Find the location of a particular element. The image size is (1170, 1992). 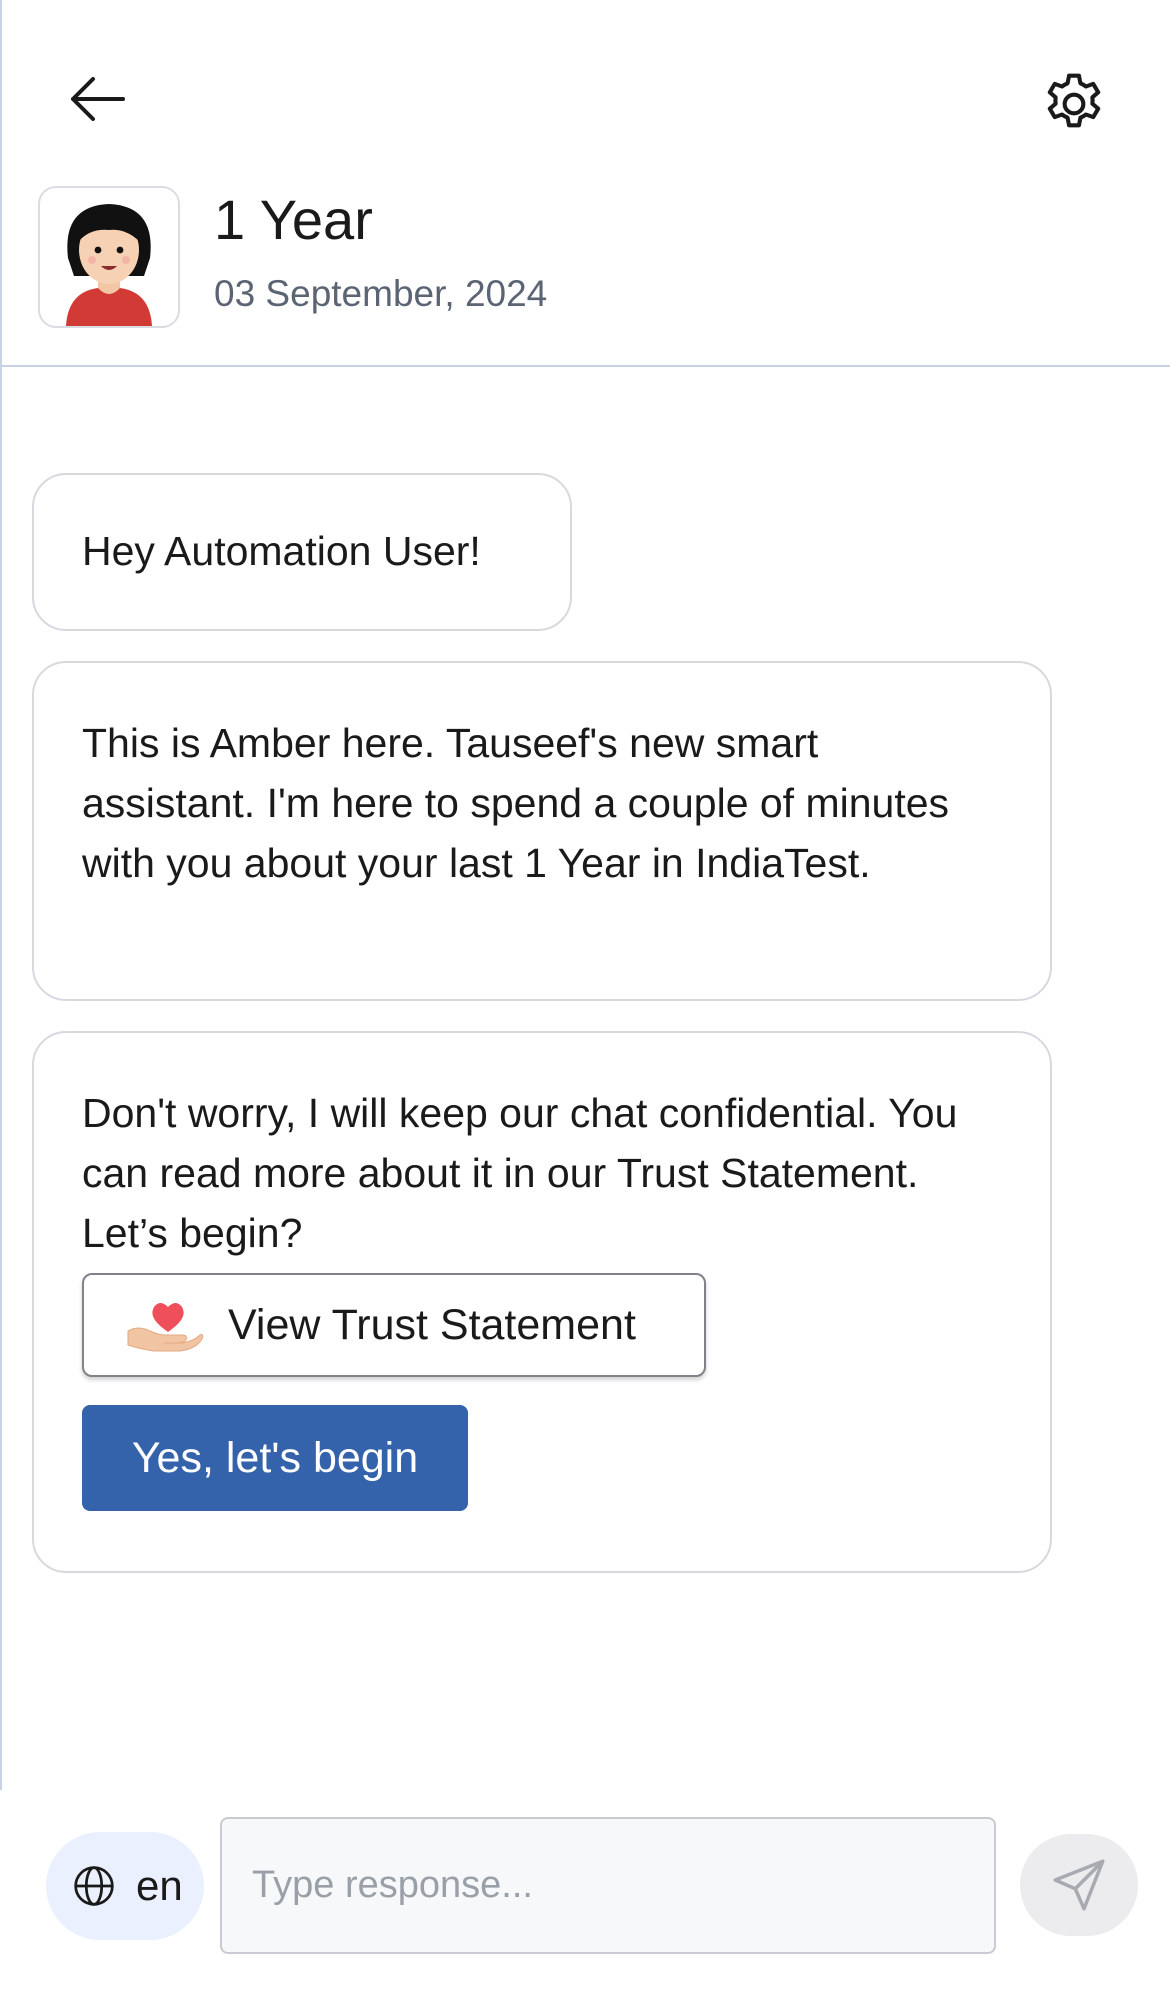

assistant-avatar is located at coordinates (109, 257).